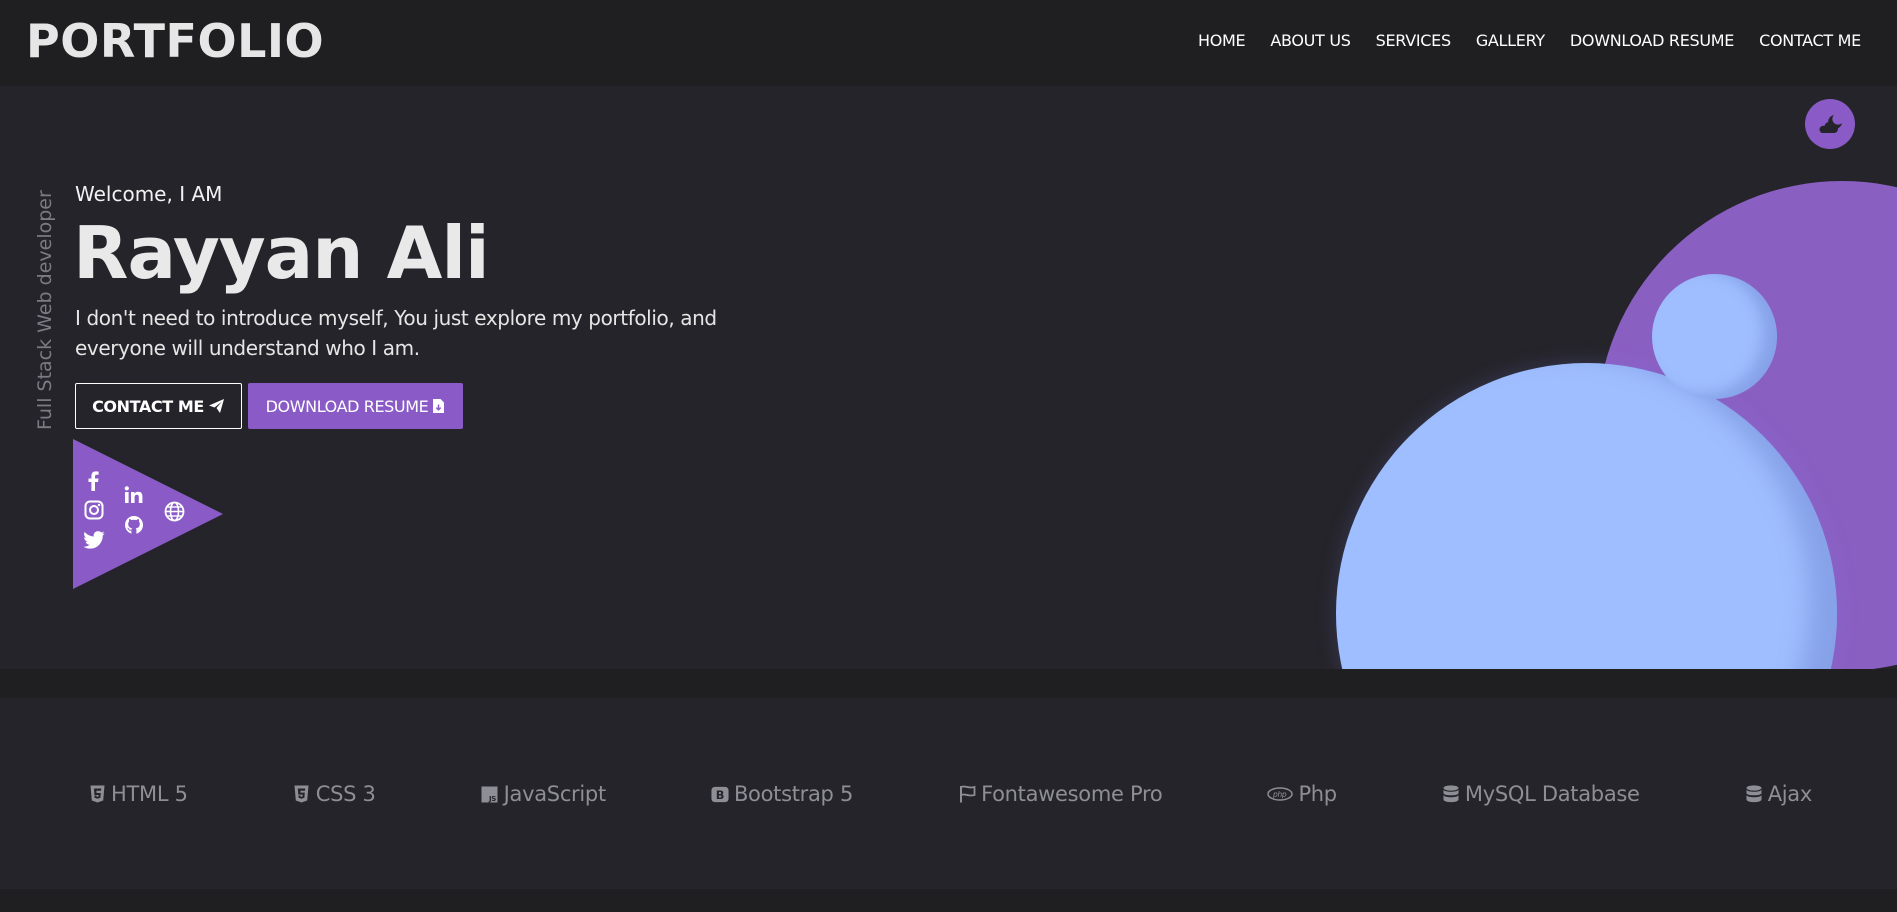  What do you see at coordinates (490, 794) in the screenshot?
I see `js-icon: JS` at bounding box center [490, 794].